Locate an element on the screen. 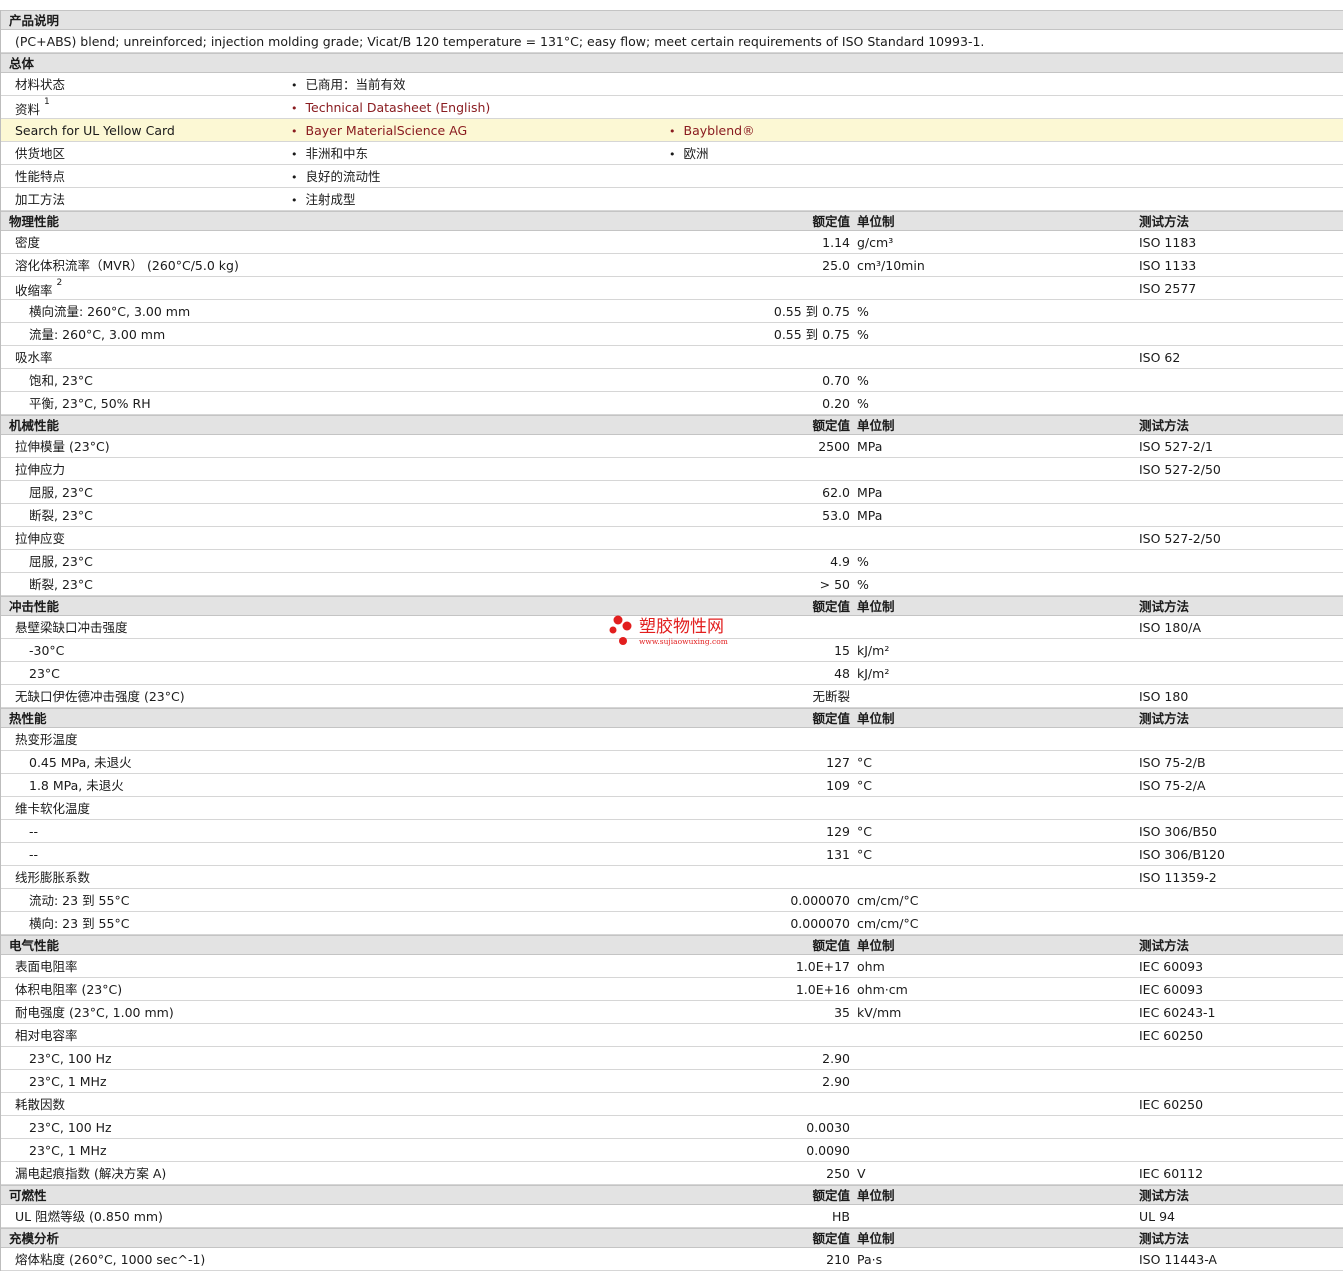 This screenshot has width=1343, height=1271. property-row: -- 129 °C ISO 306/B50 is located at coordinates (672, 831).